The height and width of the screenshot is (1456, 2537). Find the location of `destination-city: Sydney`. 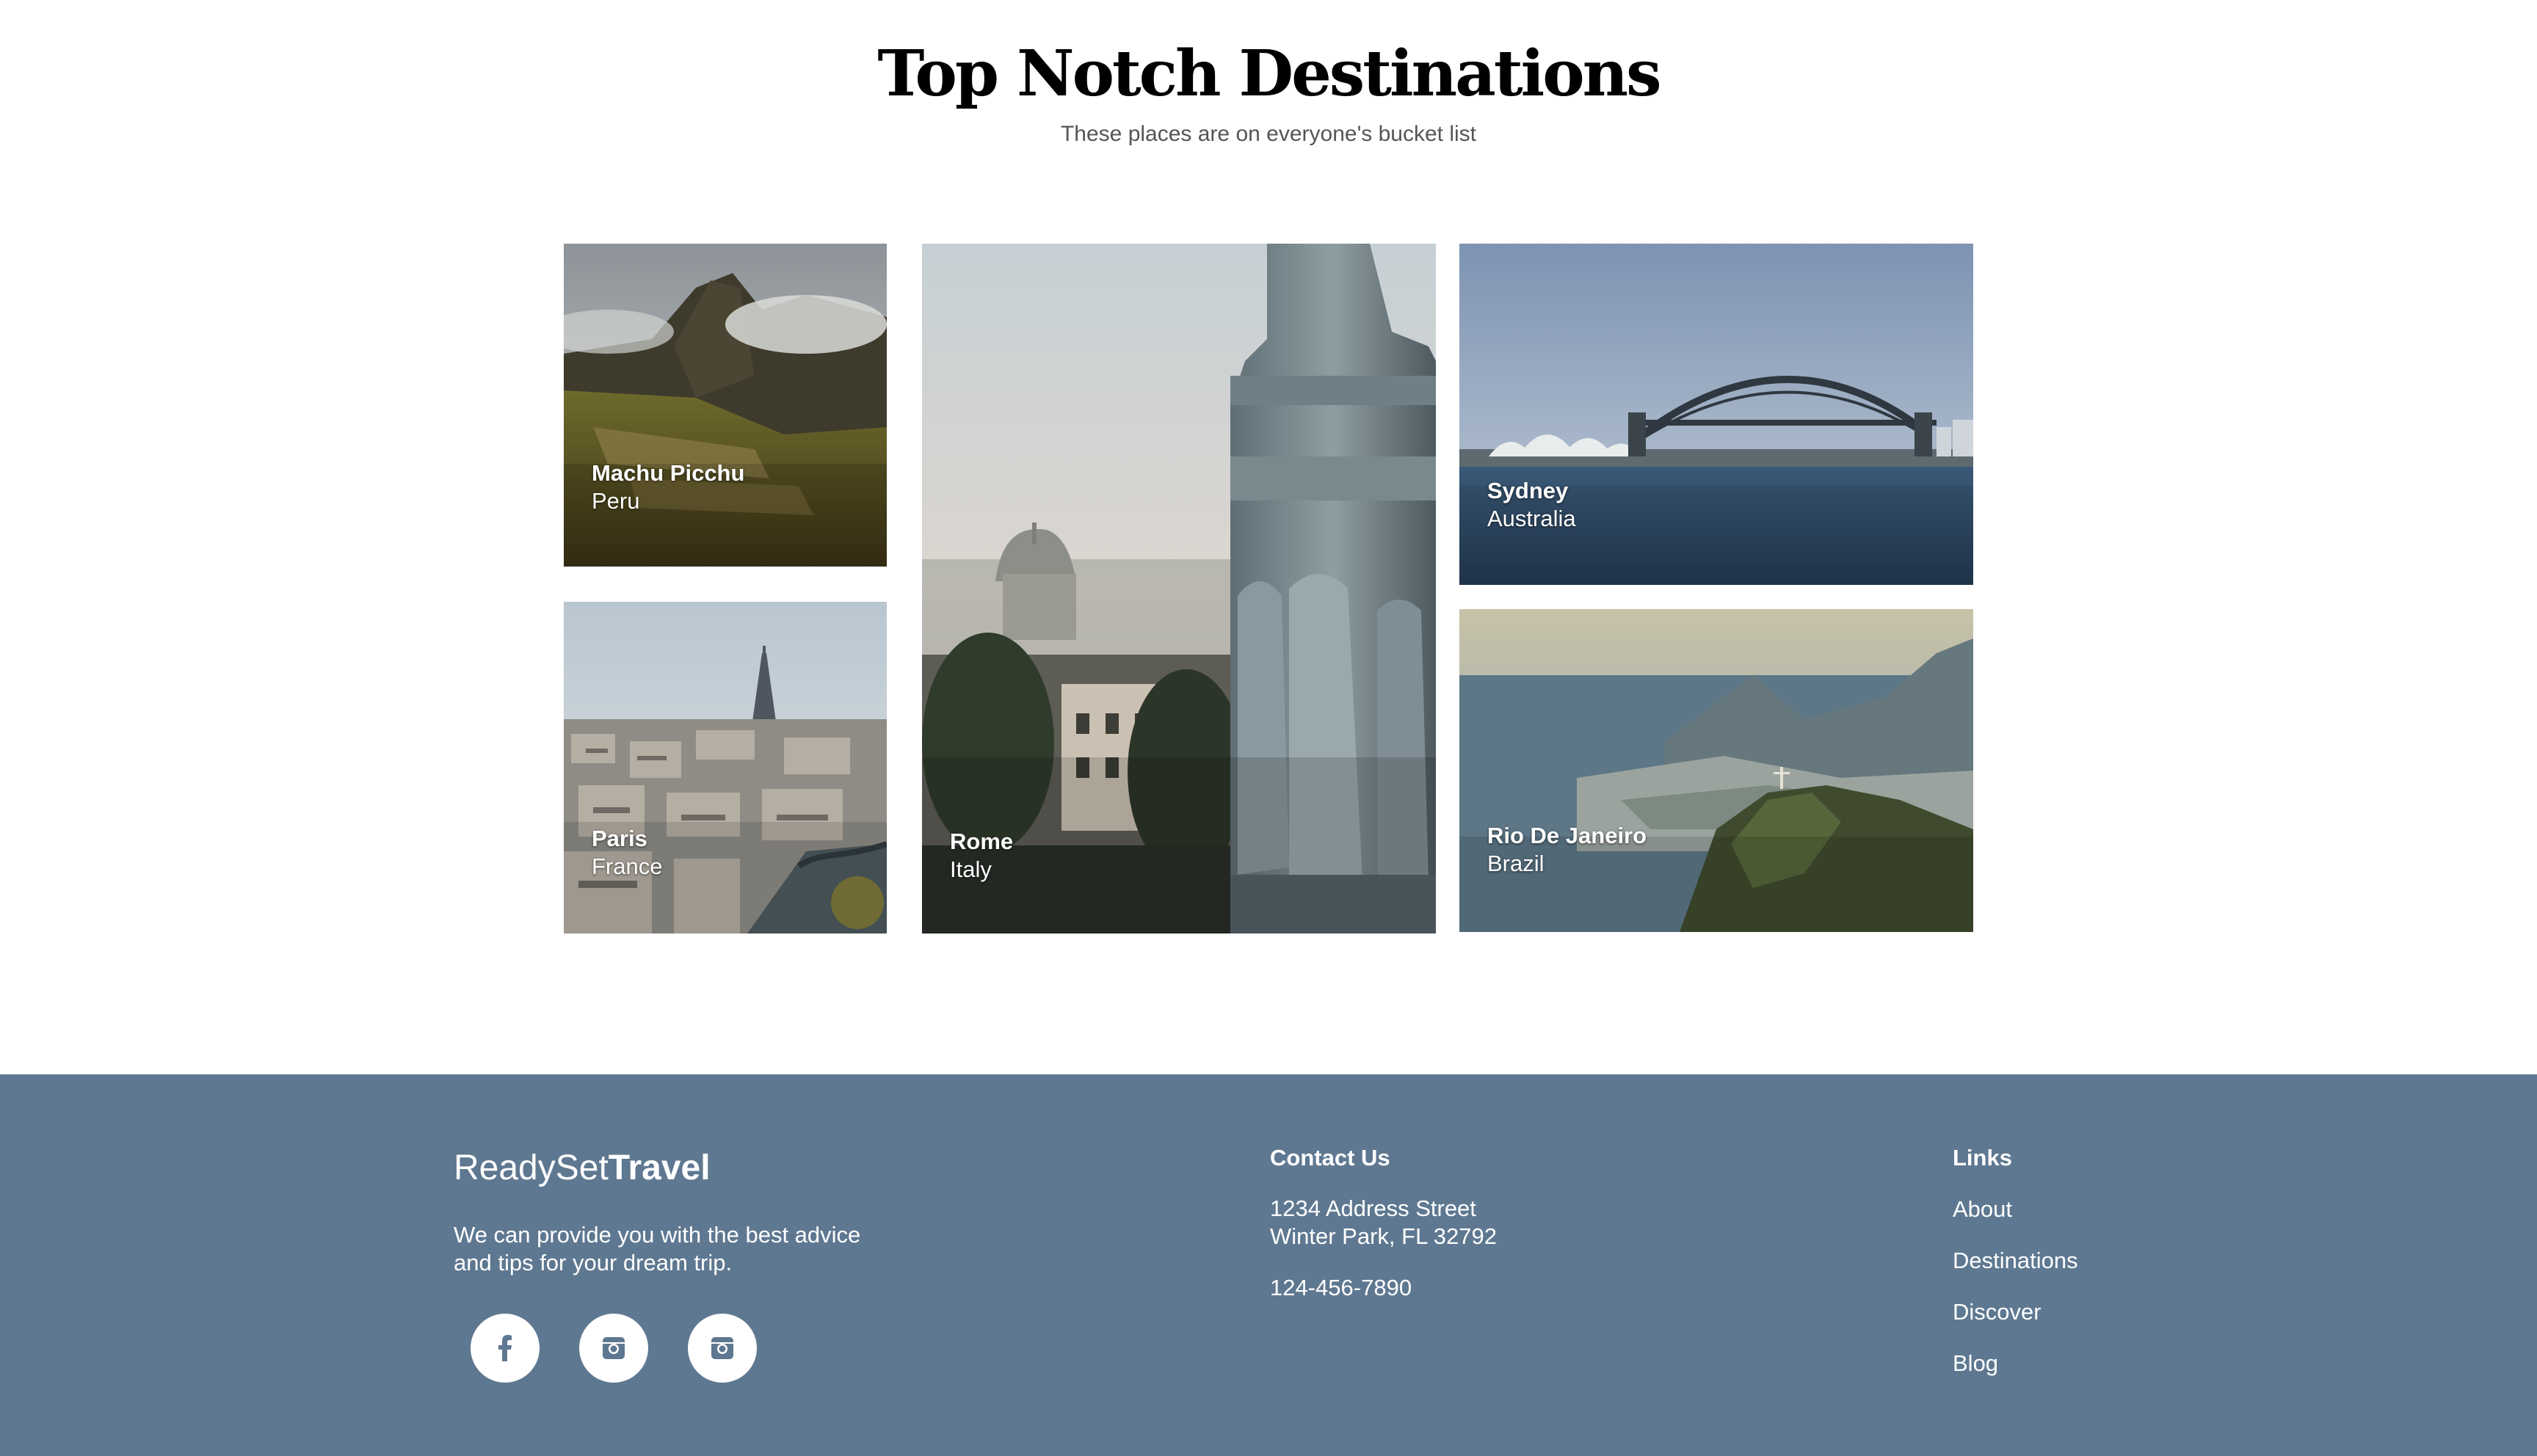

destination-city: Sydney is located at coordinates (1528, 490).